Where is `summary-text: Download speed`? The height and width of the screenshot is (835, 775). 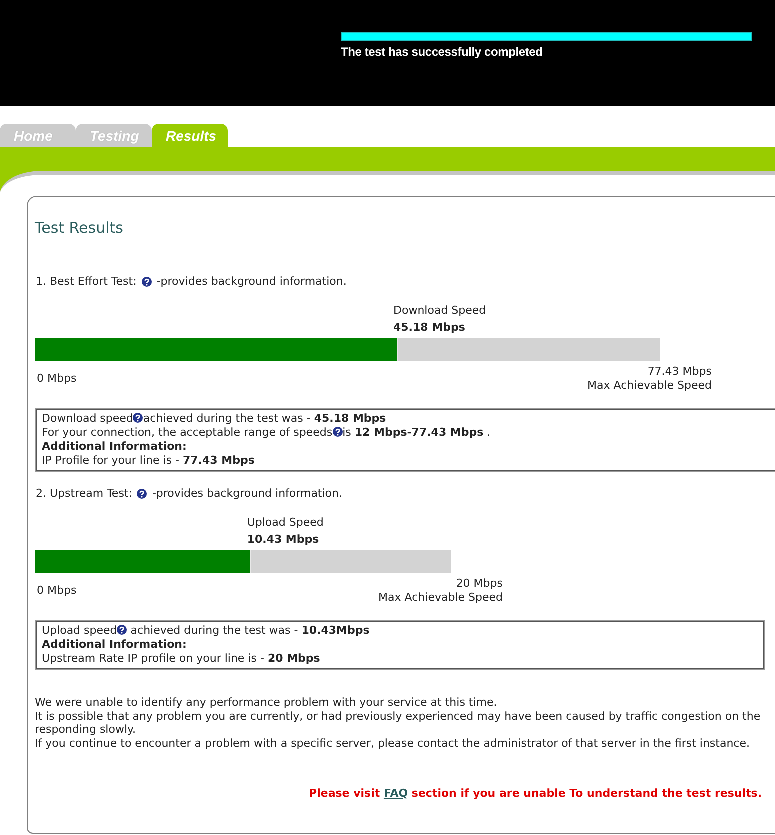
summary-text: Download speed is located at coordinates (88, 418).